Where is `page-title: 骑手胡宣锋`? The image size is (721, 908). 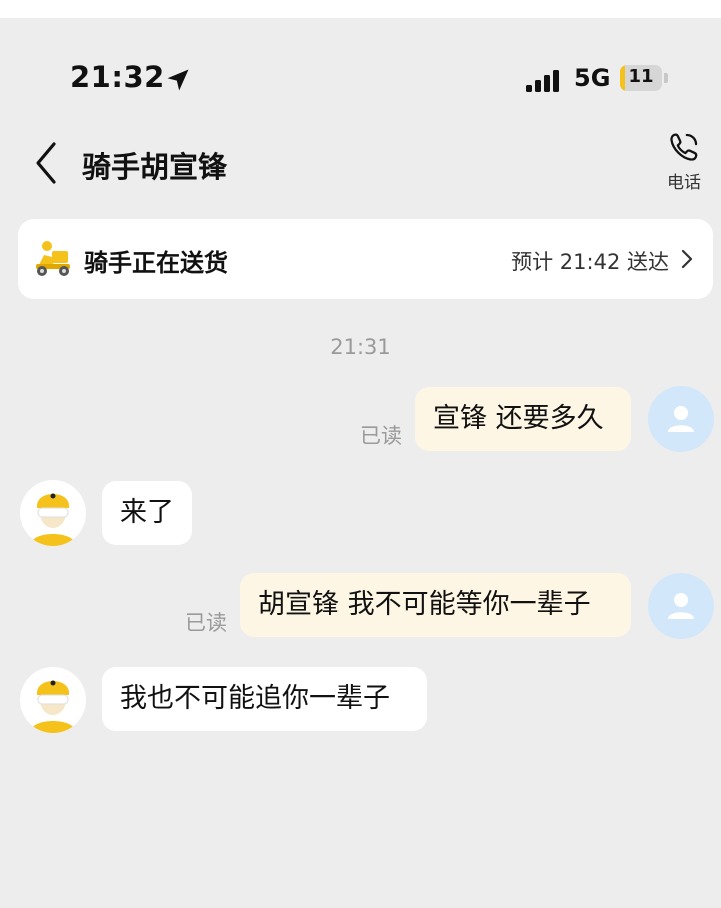
page-title: 骑手胡宣锋 is located at coordinates (155, 167).